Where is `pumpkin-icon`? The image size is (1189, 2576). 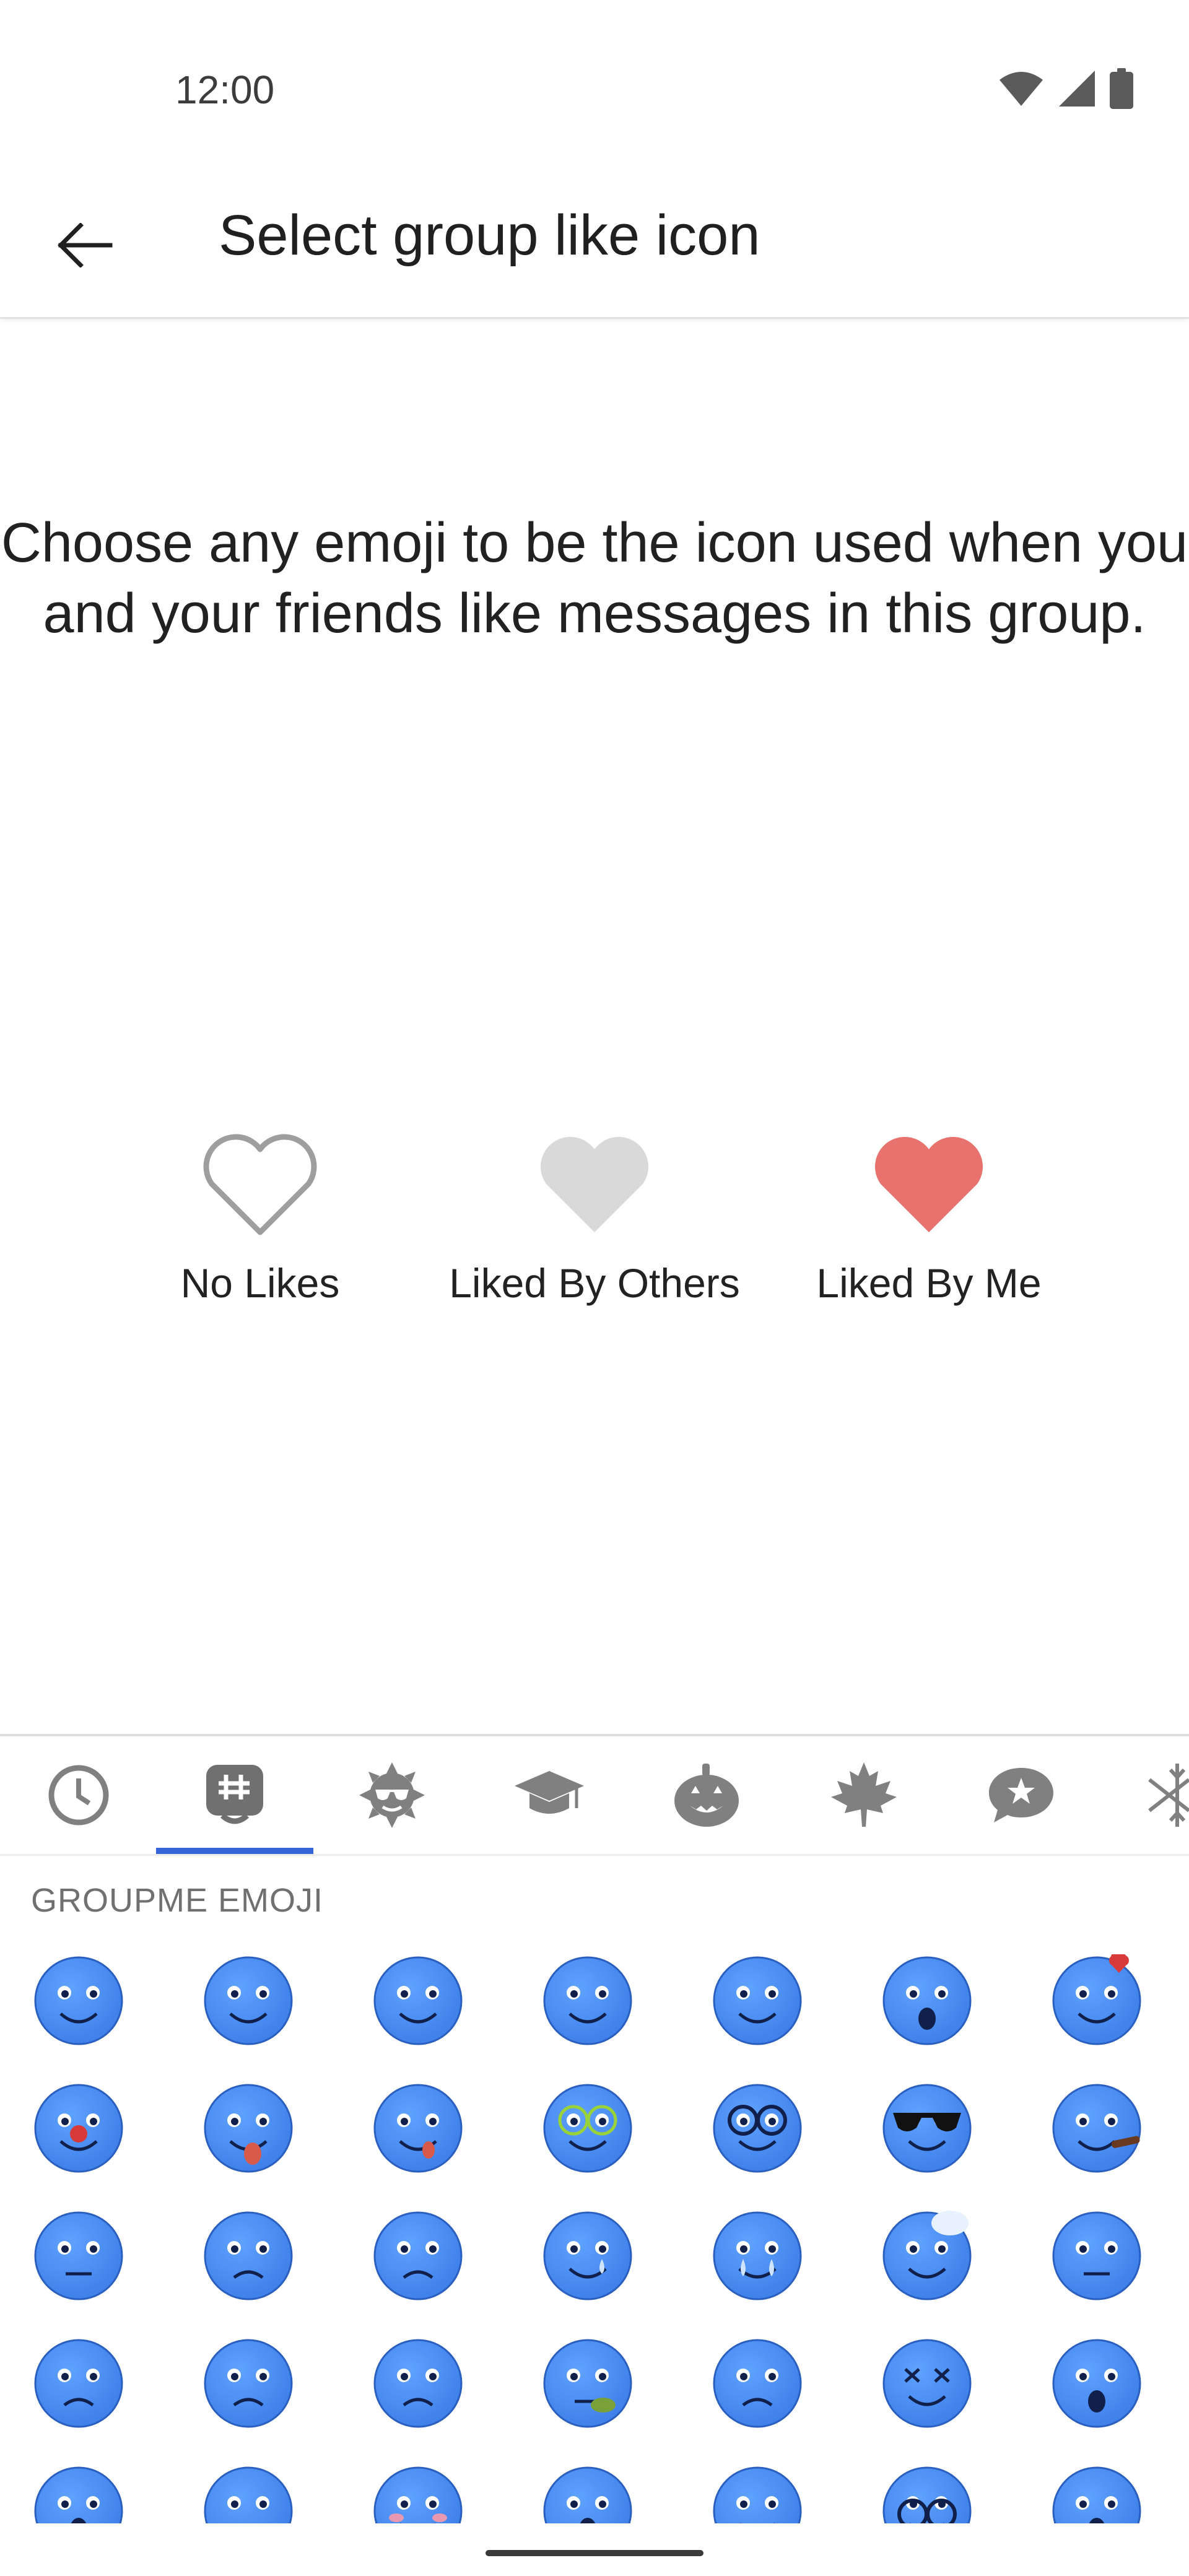
pumpkin-icon is located at coordinates (706, 1795).